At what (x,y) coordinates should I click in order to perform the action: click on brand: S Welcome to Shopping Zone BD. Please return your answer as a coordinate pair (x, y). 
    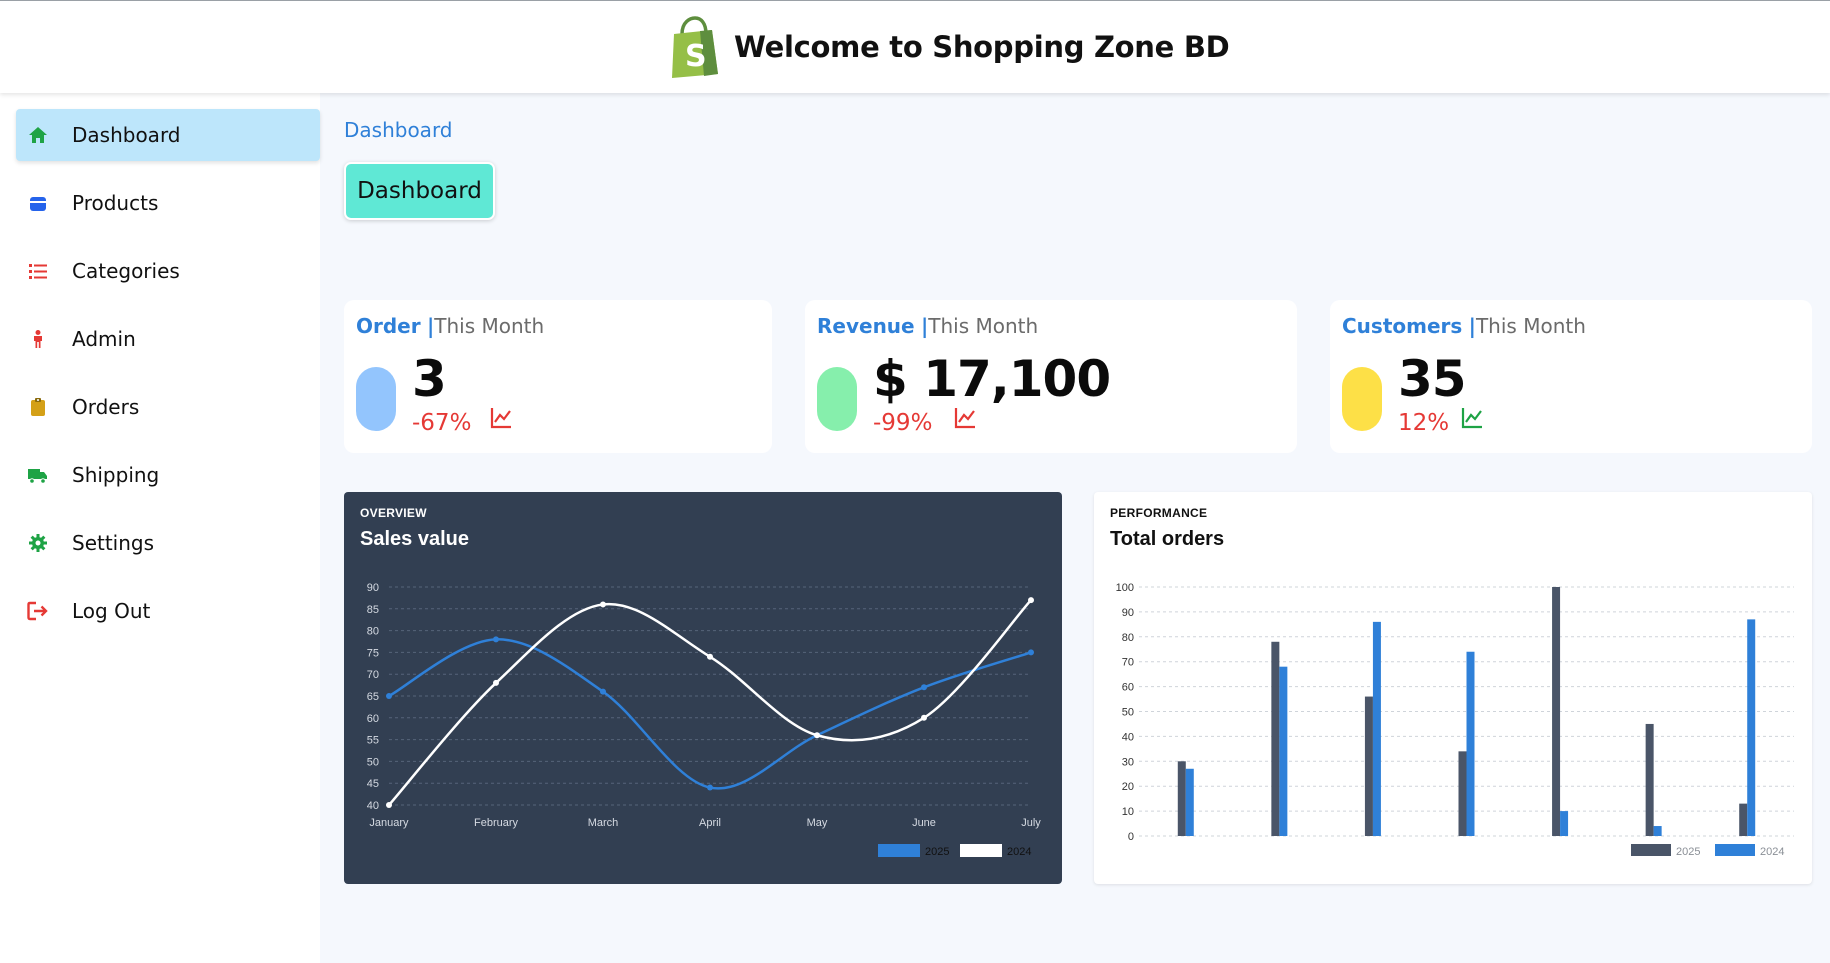
    Looking at the image, I should click on (949, 47).